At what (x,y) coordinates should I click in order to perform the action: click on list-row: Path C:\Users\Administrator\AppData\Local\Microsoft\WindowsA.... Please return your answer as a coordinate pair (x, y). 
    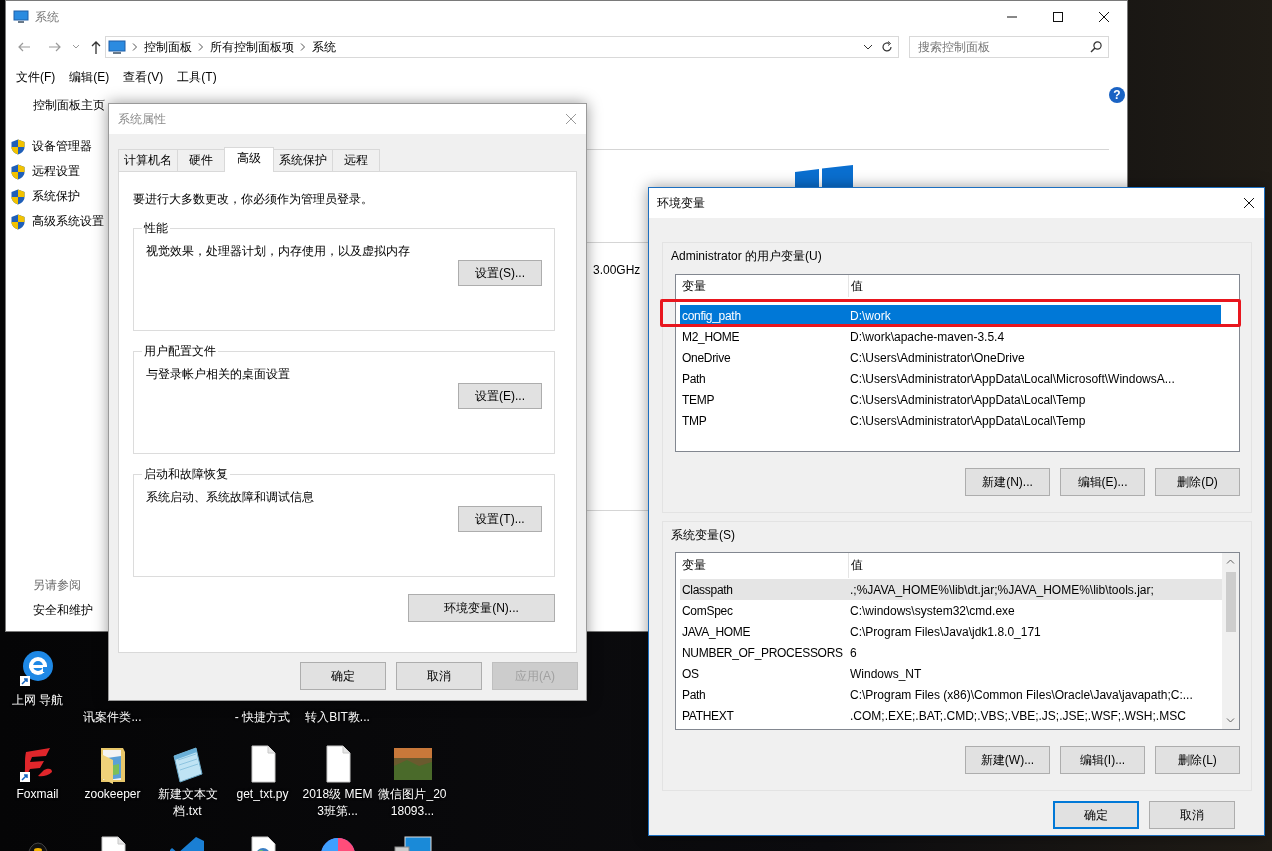
    Looking at the image, I should click on (950, 378).